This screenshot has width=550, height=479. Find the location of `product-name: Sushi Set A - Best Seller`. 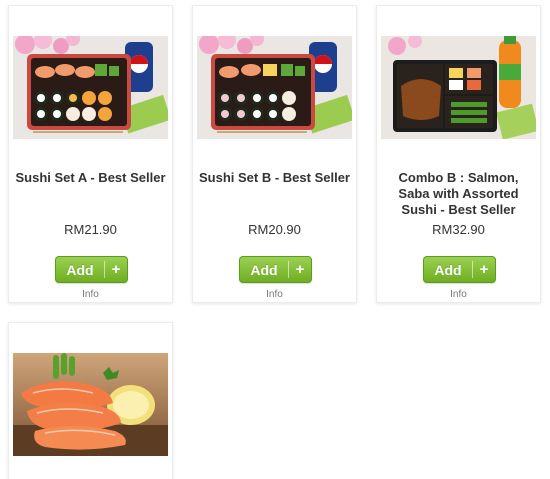

product-name: Sushi Set A - Best Seller is located at coordinates (90, 177).